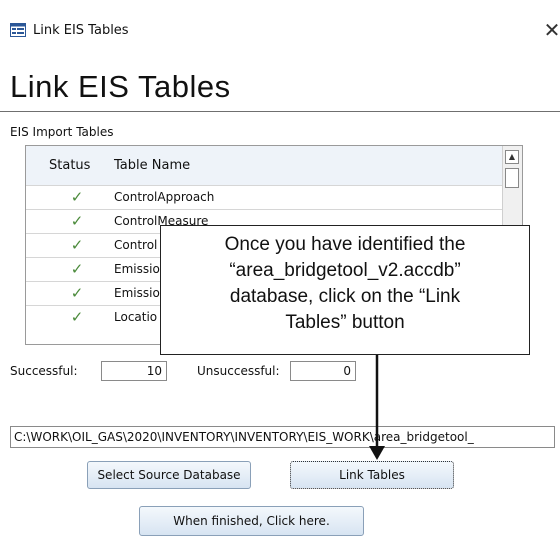 The height and width of the screenshot is (556, 560). Describe the element at coordinates (136, 317) in the screenshot. I see `table-name: Locatio` at that location.